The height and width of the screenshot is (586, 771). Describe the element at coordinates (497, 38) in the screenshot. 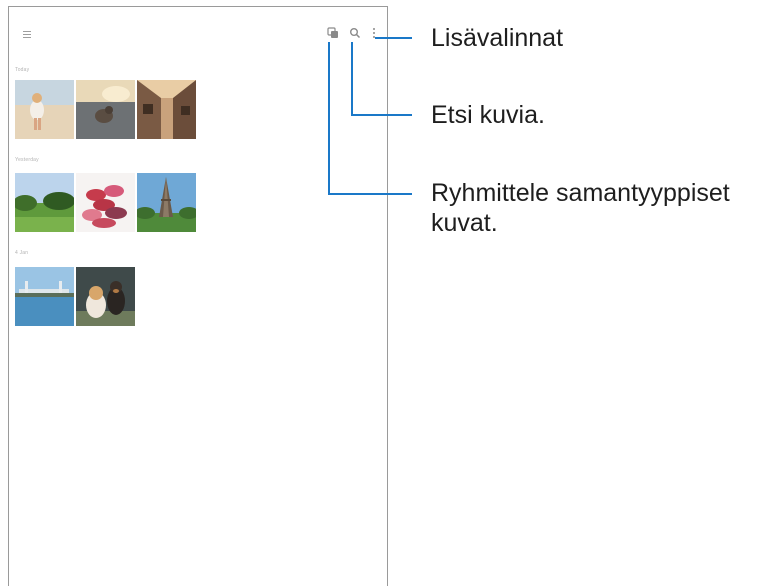

I see `callout-more-options: Lisävalinnat` at that location.